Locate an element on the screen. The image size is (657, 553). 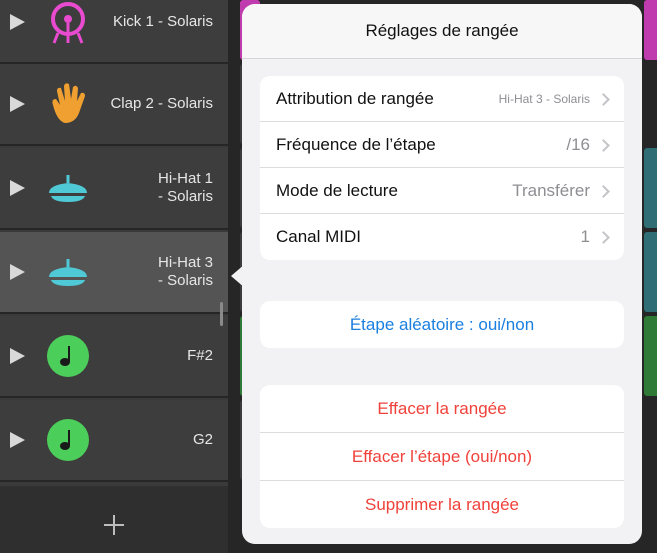
track-row-g2: G2 is located at coordinates (114, 441).